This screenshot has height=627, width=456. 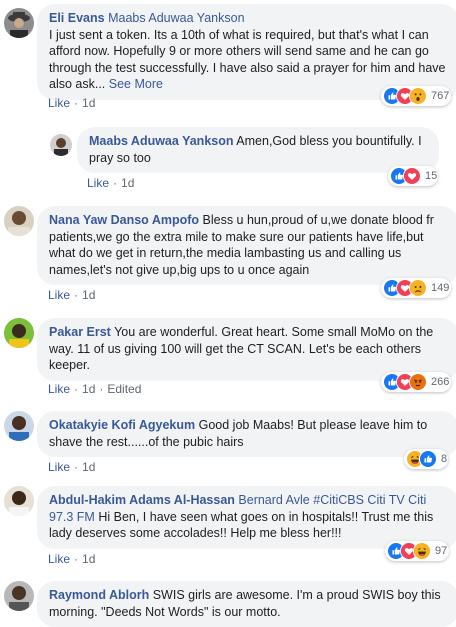 I want to click on sad-icon, so click(x=418, y=288).